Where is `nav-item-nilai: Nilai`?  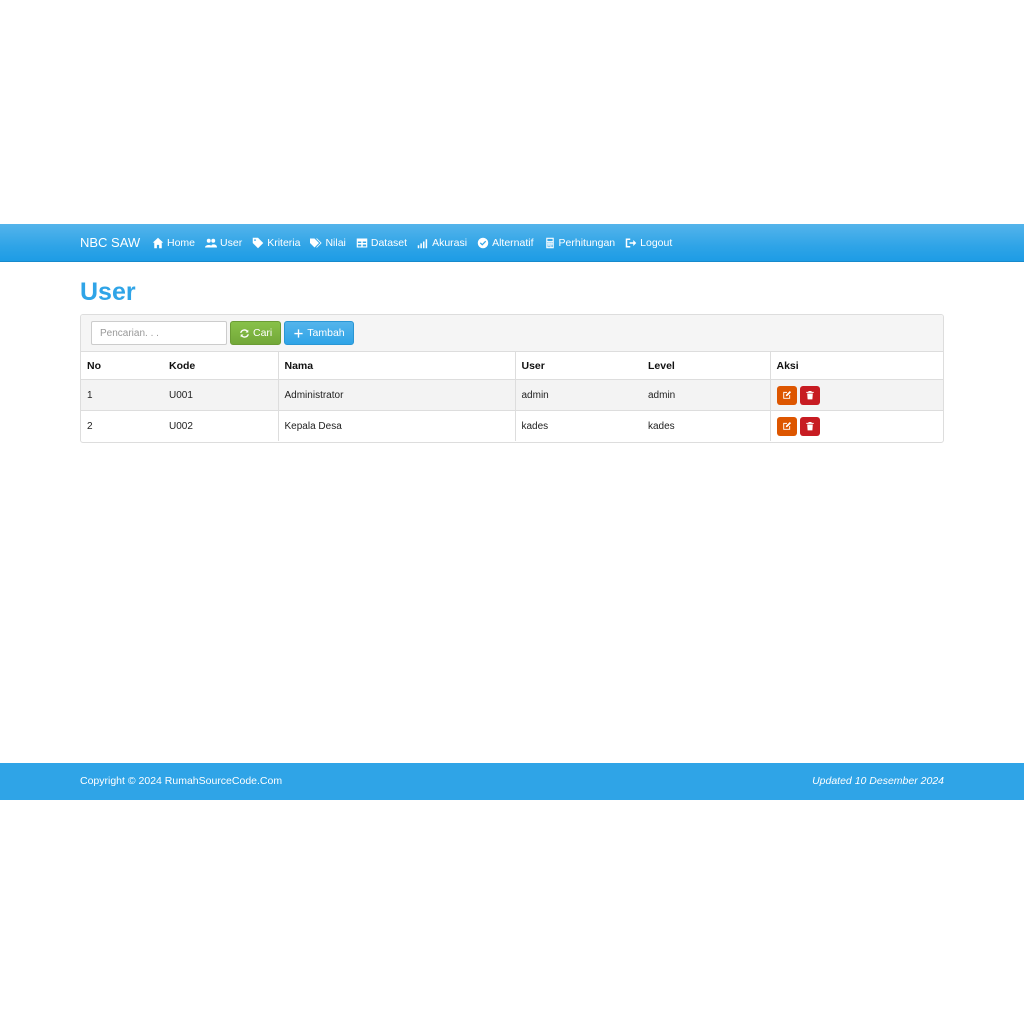 nav-item-nilai: Nilai is located at coordinates (328, 242).